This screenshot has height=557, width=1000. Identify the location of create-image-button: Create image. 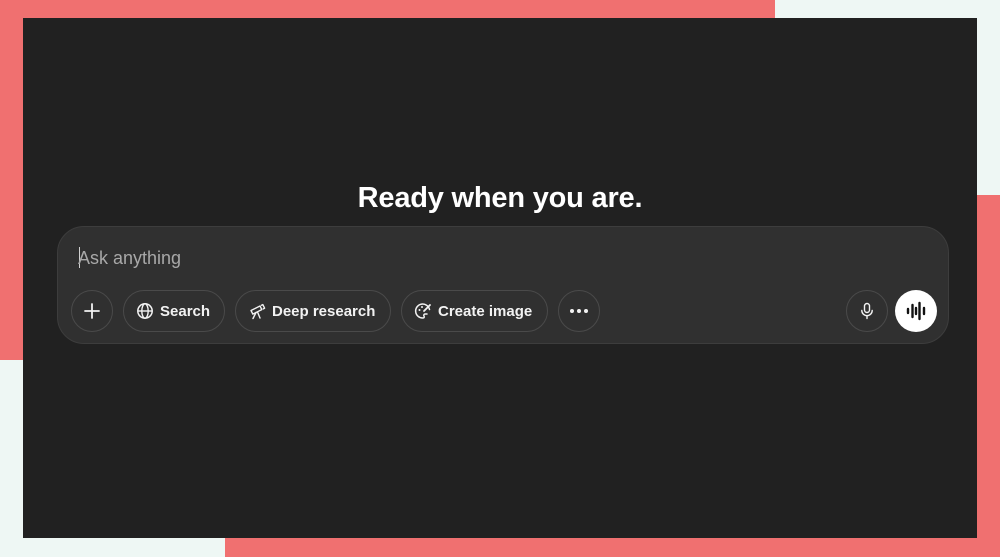
(474, 311).